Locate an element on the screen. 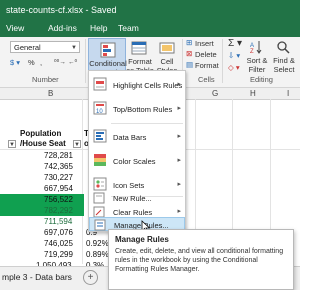  conditional-formatting-icon is located at coordinates (108, 50).